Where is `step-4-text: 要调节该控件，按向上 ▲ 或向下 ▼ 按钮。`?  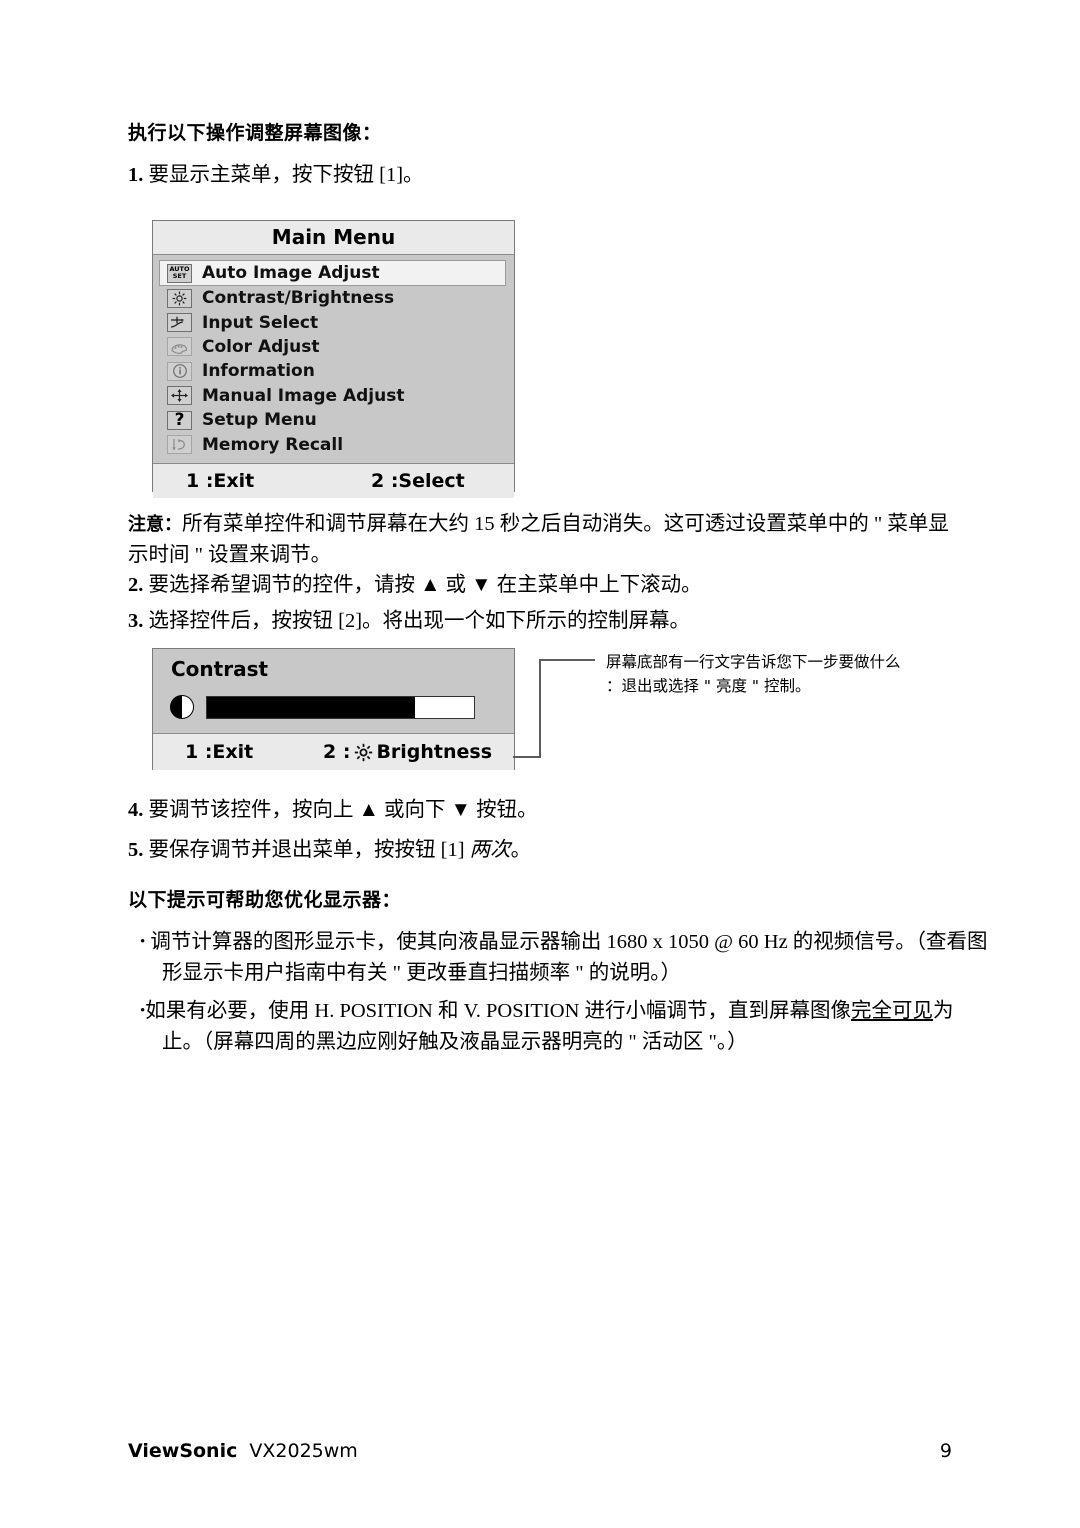
step-4-text: 要调节该控件，按向上 ▲ 或向下 ▼ 按钮。 is located at coordinates (343, 810).